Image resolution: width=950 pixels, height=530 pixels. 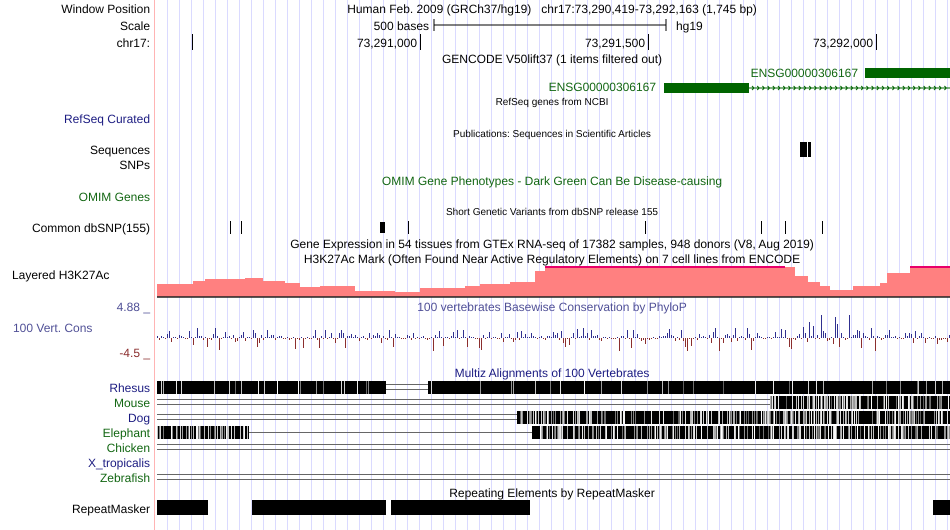 What do you see at coordinates (614, 43) in the screenshot?
I see `coordinate-label: 73,291,500` at bounding box center [614, 43].